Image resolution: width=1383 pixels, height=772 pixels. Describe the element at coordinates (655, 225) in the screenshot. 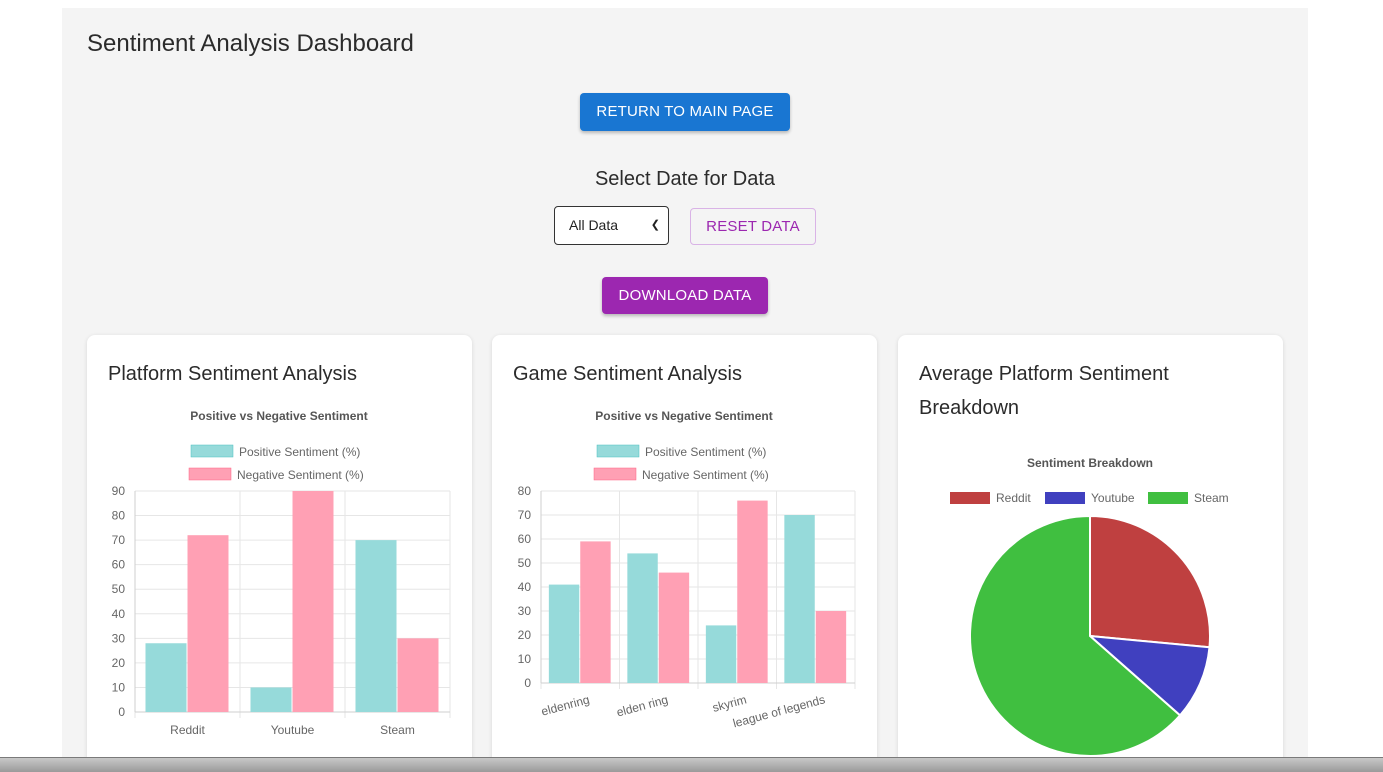

I see `chevron-down-icon: ❮` at that location.